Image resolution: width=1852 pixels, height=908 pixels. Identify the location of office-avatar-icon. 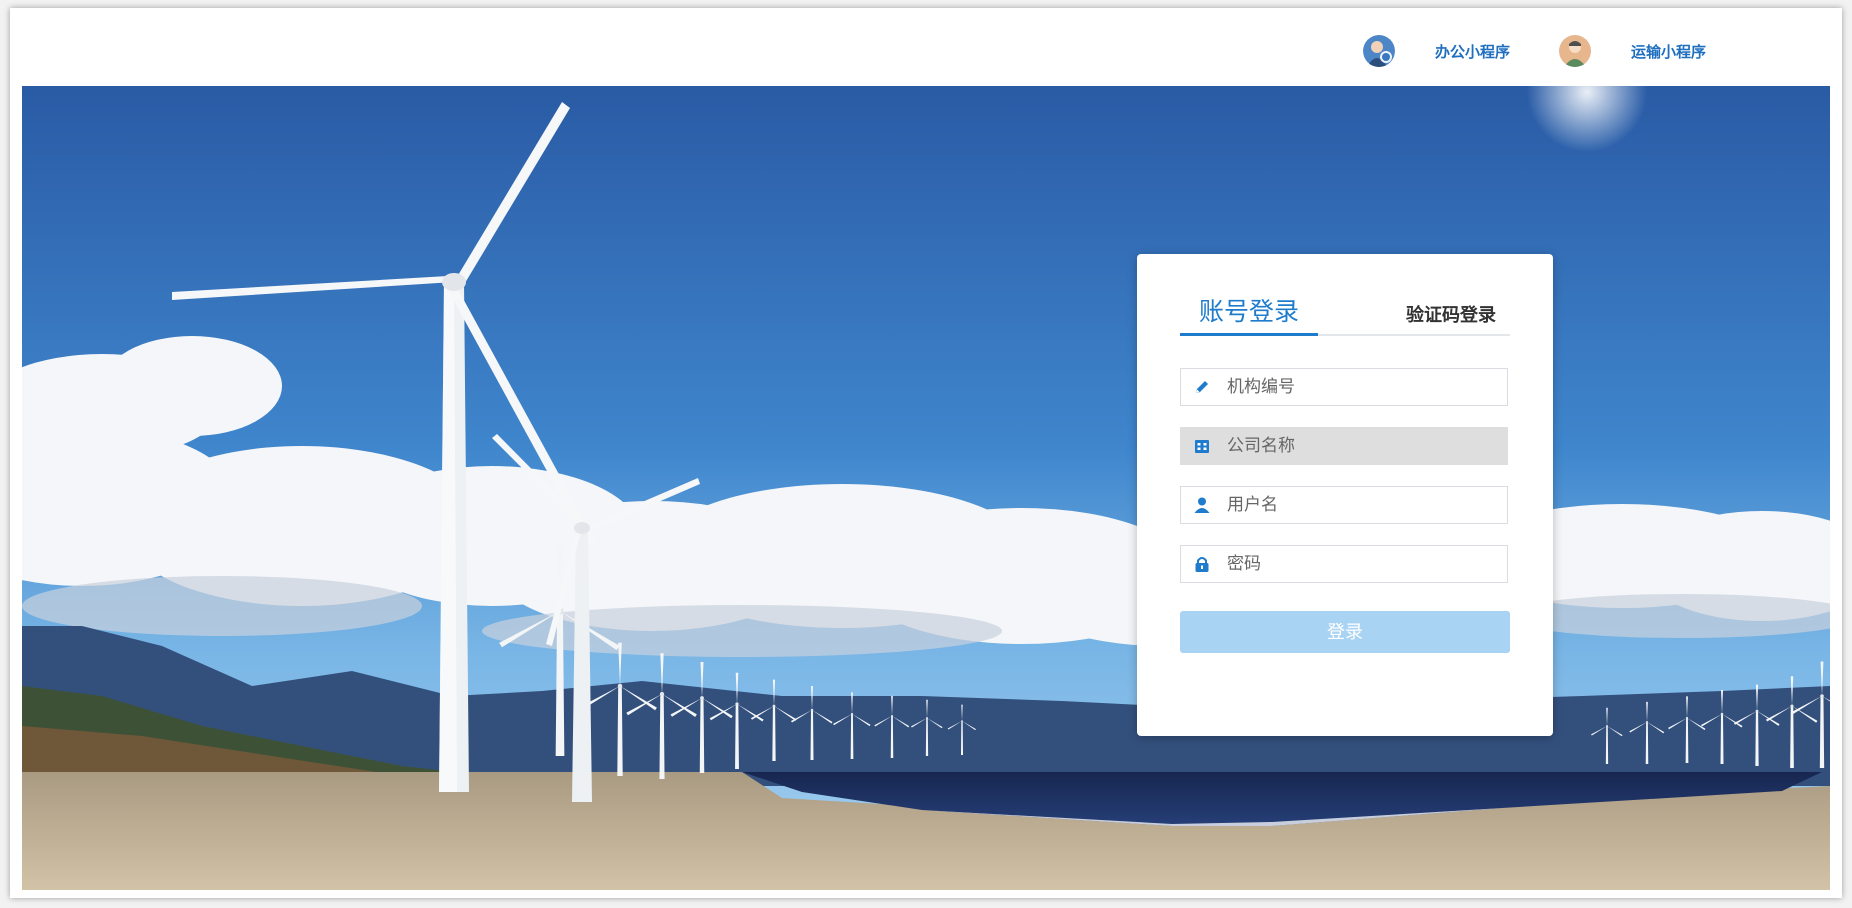
(1379, 51).